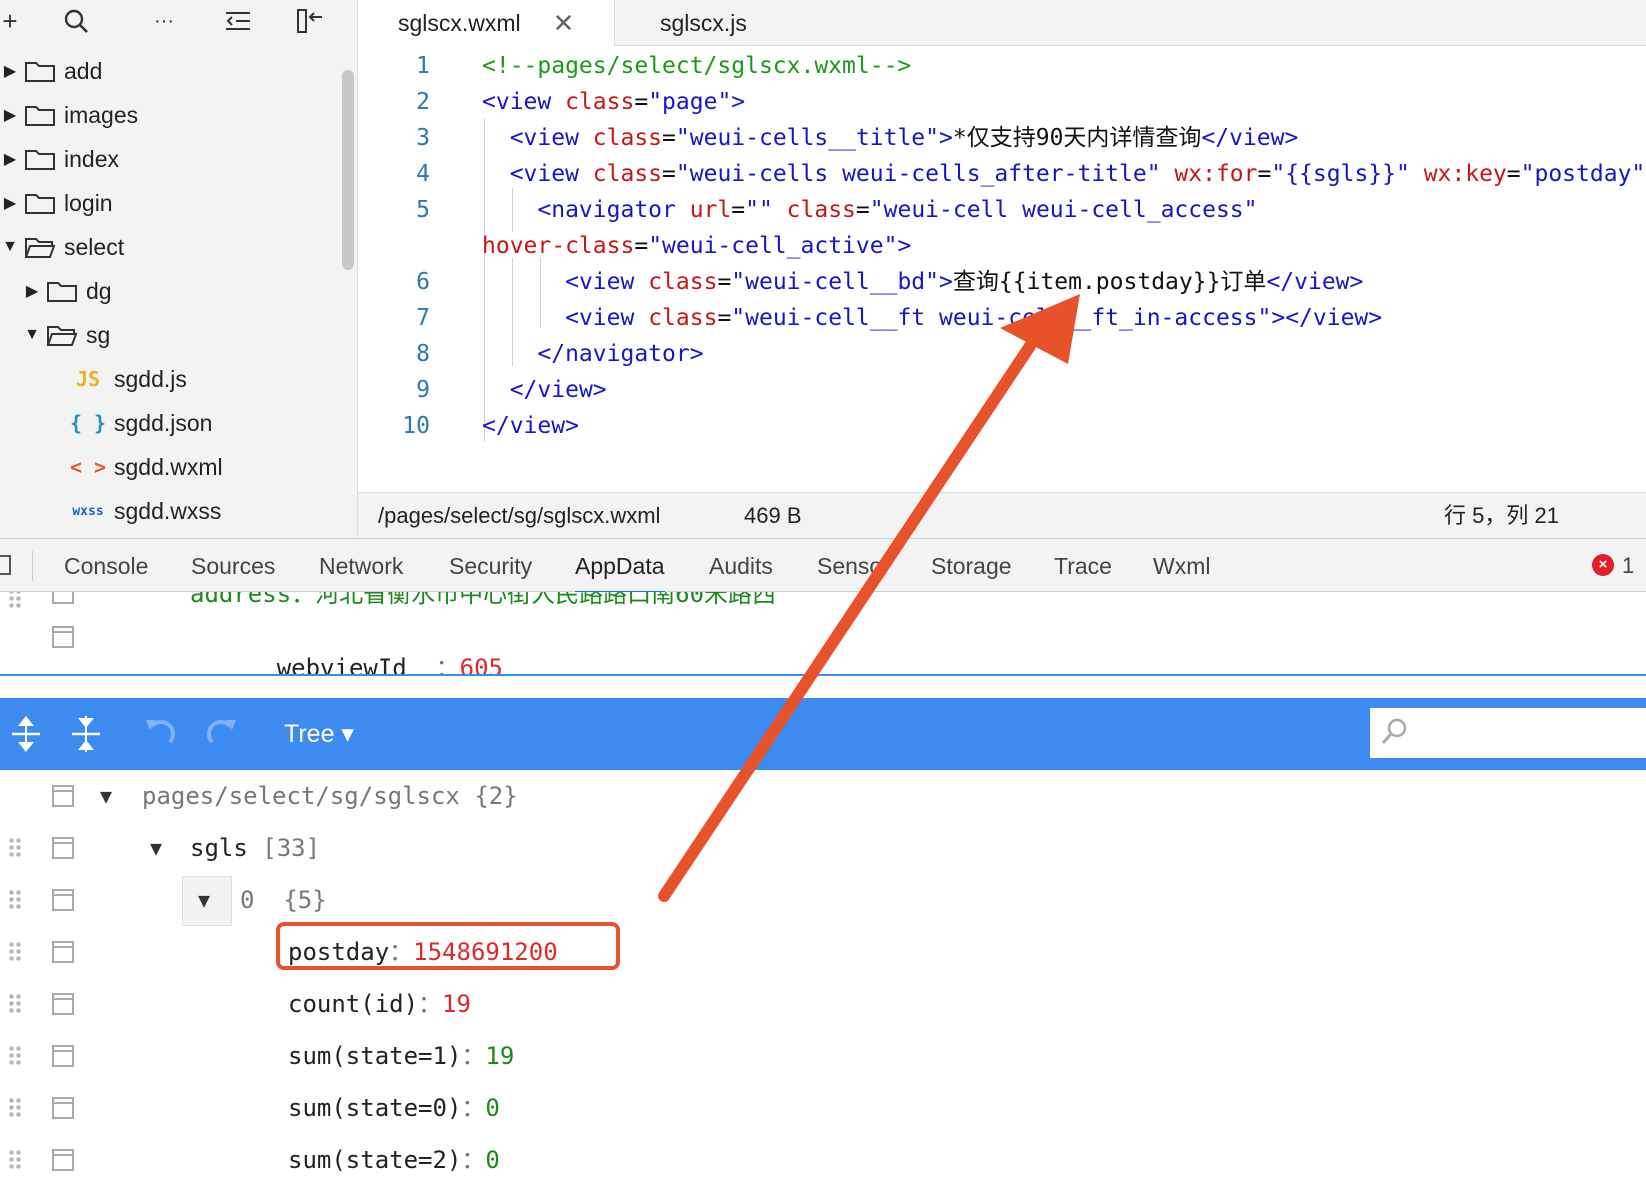  Describe the element at coordinates (823, 900) in the screenshot. I see `tree-row-item-0: ▼ 0 {5}` at that location.